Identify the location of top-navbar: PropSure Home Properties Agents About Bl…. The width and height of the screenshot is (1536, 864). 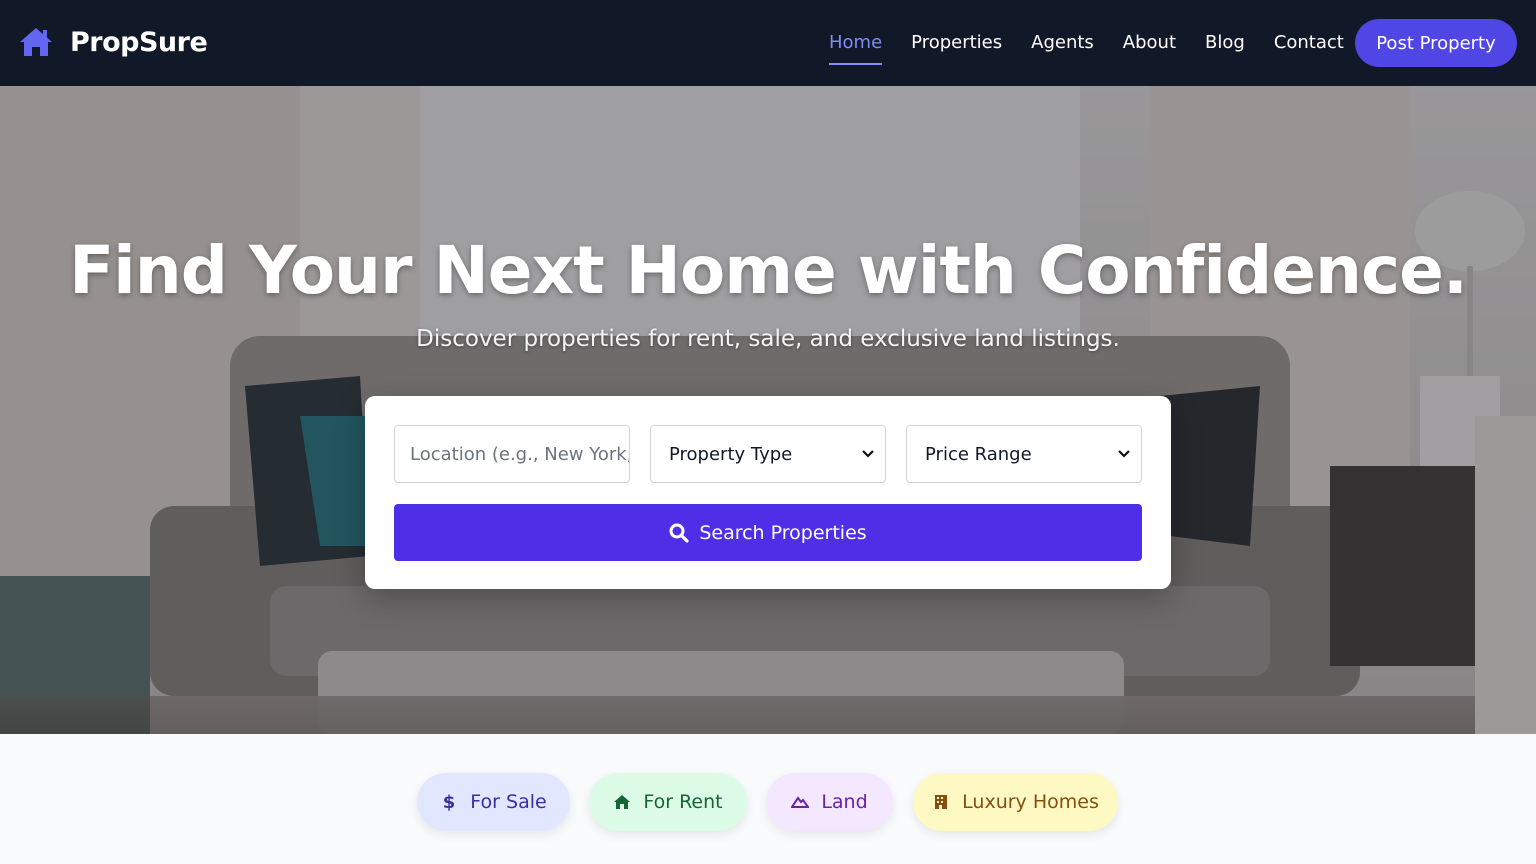
(768, 43).